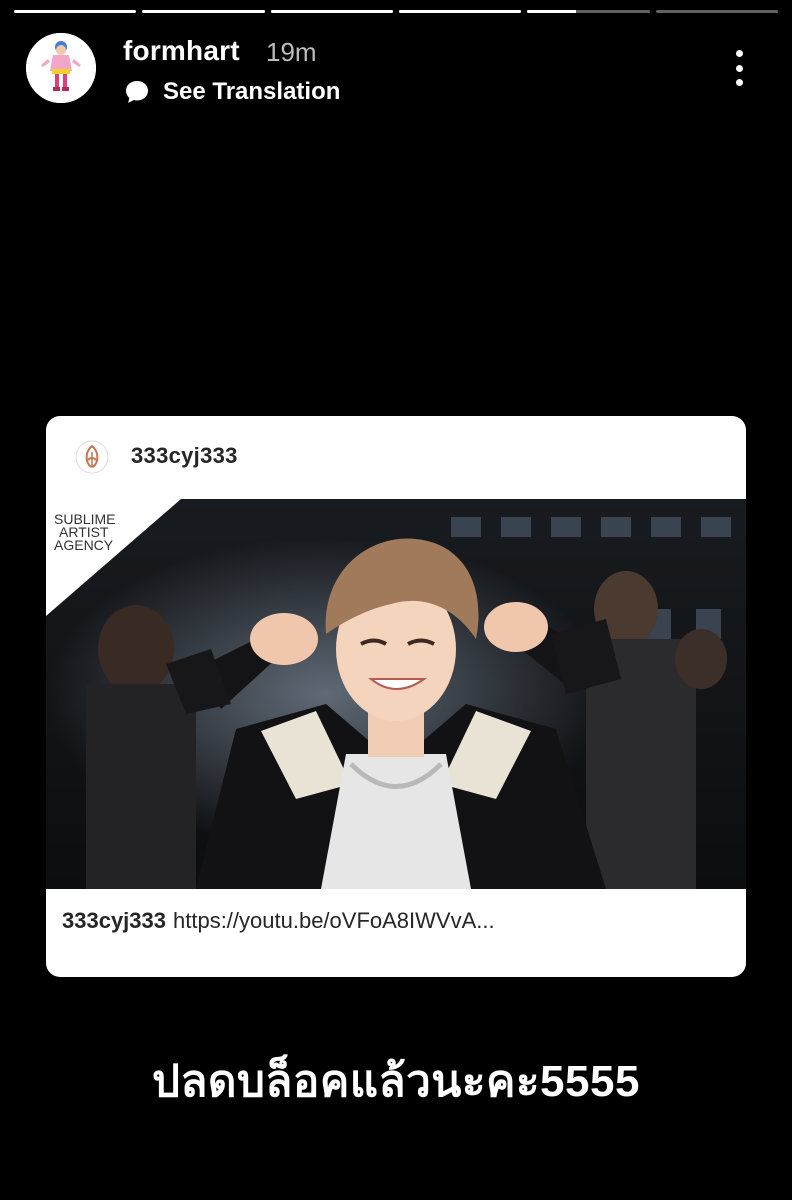 The height and width of the screenshot is (1200, 792). What do you see at coordinates (84, 545) in the screenshot?
I see `brand-line: AGENCY` at bounding box center [84, 545].